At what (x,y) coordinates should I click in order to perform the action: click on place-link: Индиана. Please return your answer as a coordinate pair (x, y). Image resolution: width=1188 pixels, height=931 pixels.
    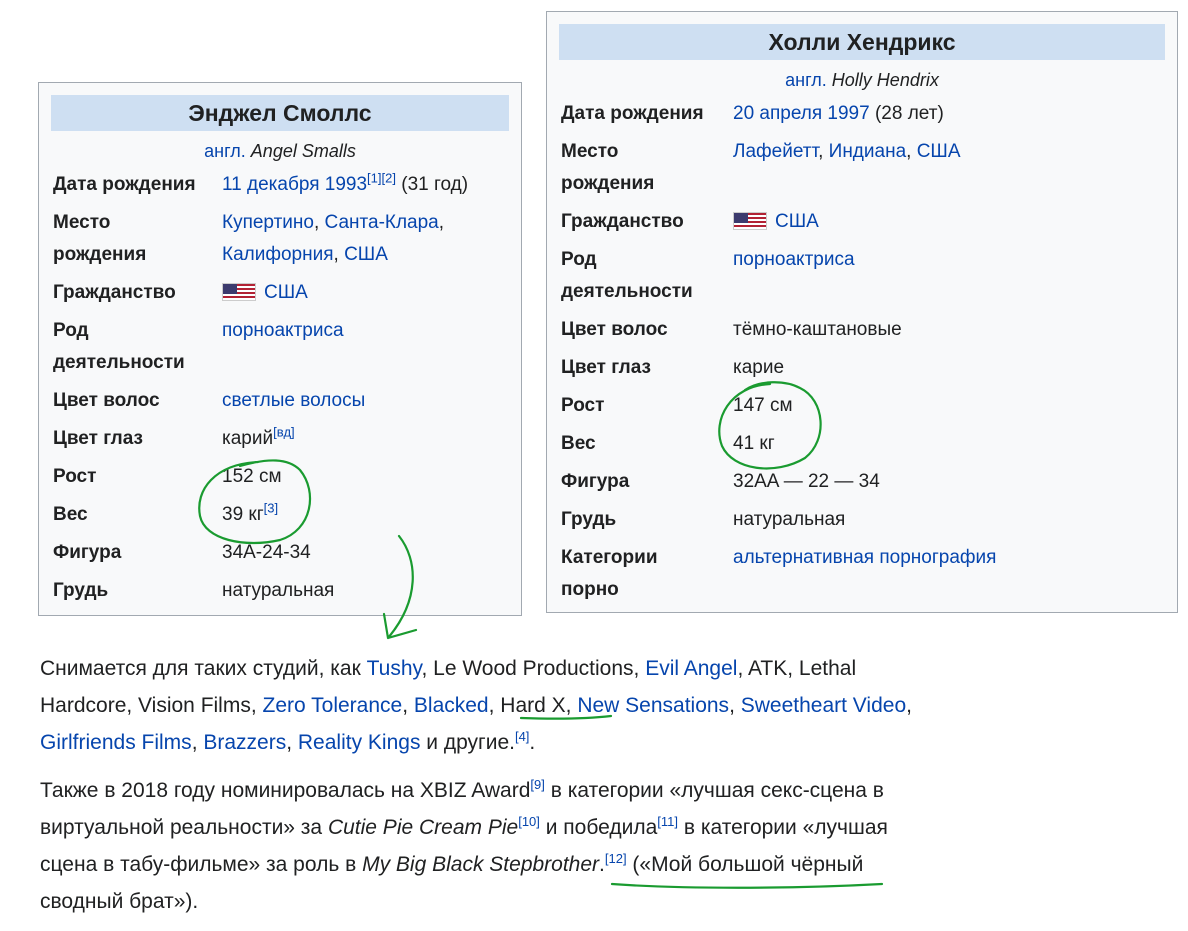
    Looking at the image, I should click on (867, 151).